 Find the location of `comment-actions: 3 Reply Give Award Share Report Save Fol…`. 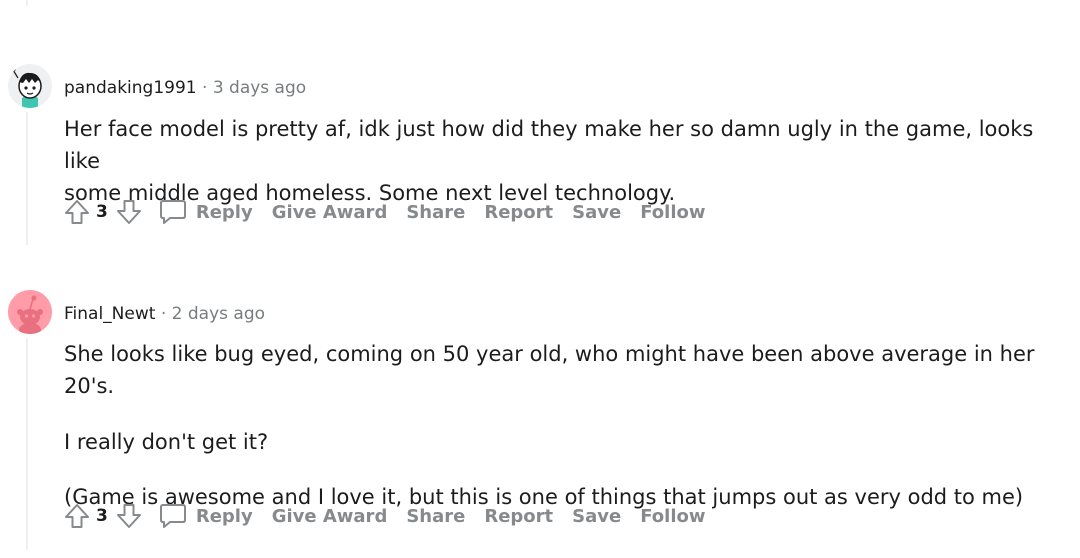

comment-actions: 3 Reply Give Award Share Report Save Fol… is located at coordinates (384, 516).